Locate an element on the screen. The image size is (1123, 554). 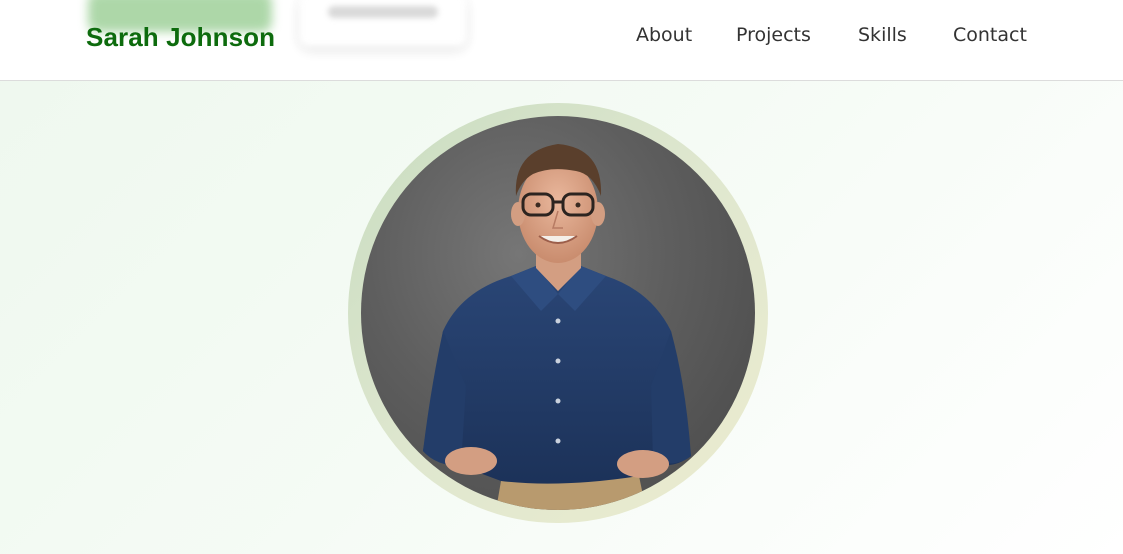
nav-link-contact: Contact is located at coordinates (990, 35).